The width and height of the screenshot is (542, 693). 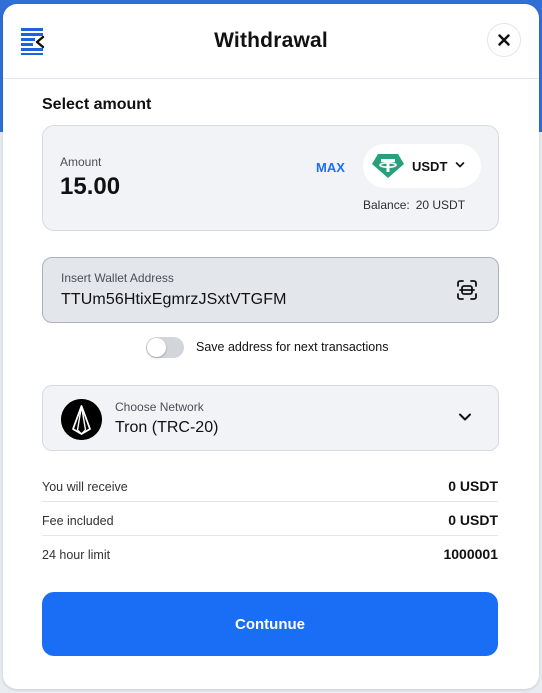 I want to click on close-icon, so click(x=504, y=40).